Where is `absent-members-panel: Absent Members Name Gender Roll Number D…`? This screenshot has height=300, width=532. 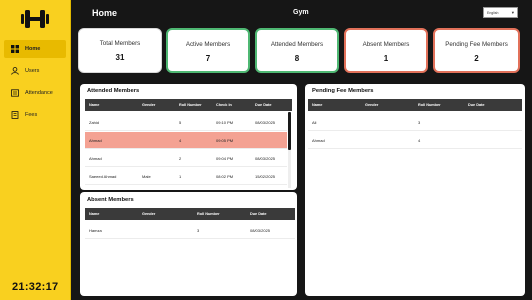
absent-members-panel: Absent Members Name Gender Roll Number D… is located at coordinates (188, 244).